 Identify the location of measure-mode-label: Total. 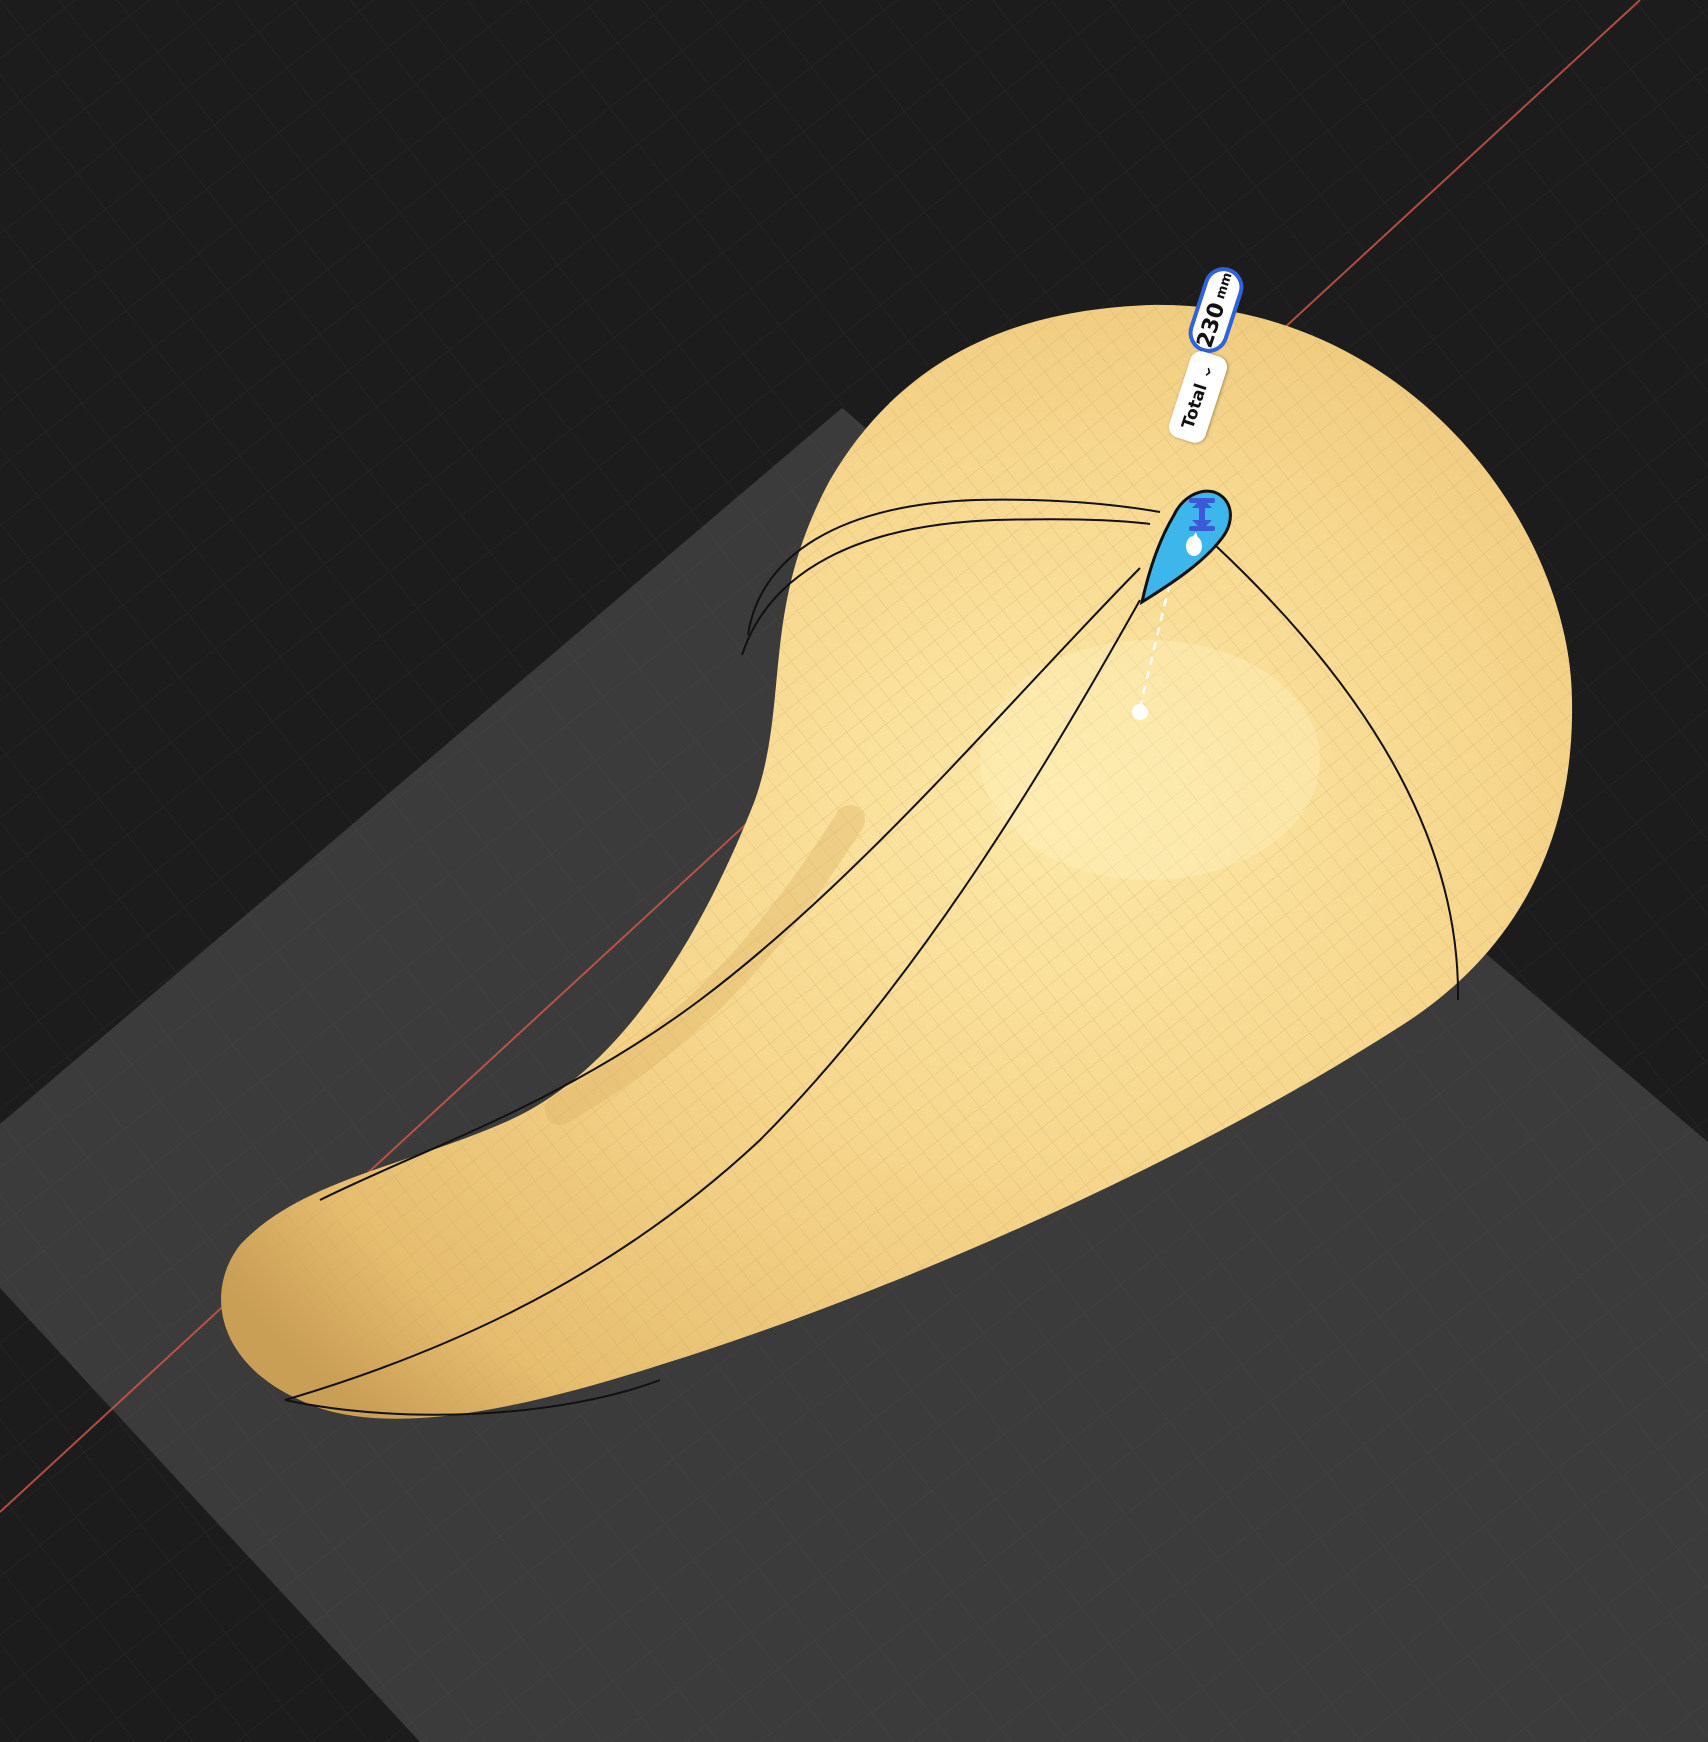
(1195, 406).